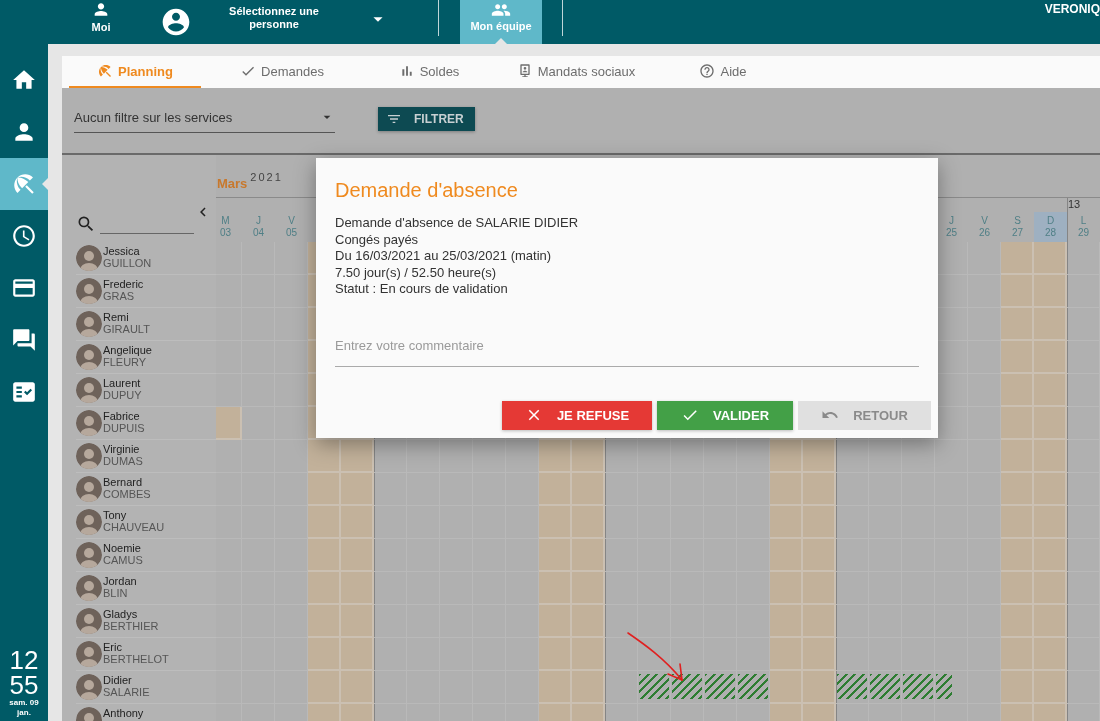 Image resolution: width=1100 pixels, height=721 pixels. I want to click on refuse-button: JE REFUSE, so click(577, 415).